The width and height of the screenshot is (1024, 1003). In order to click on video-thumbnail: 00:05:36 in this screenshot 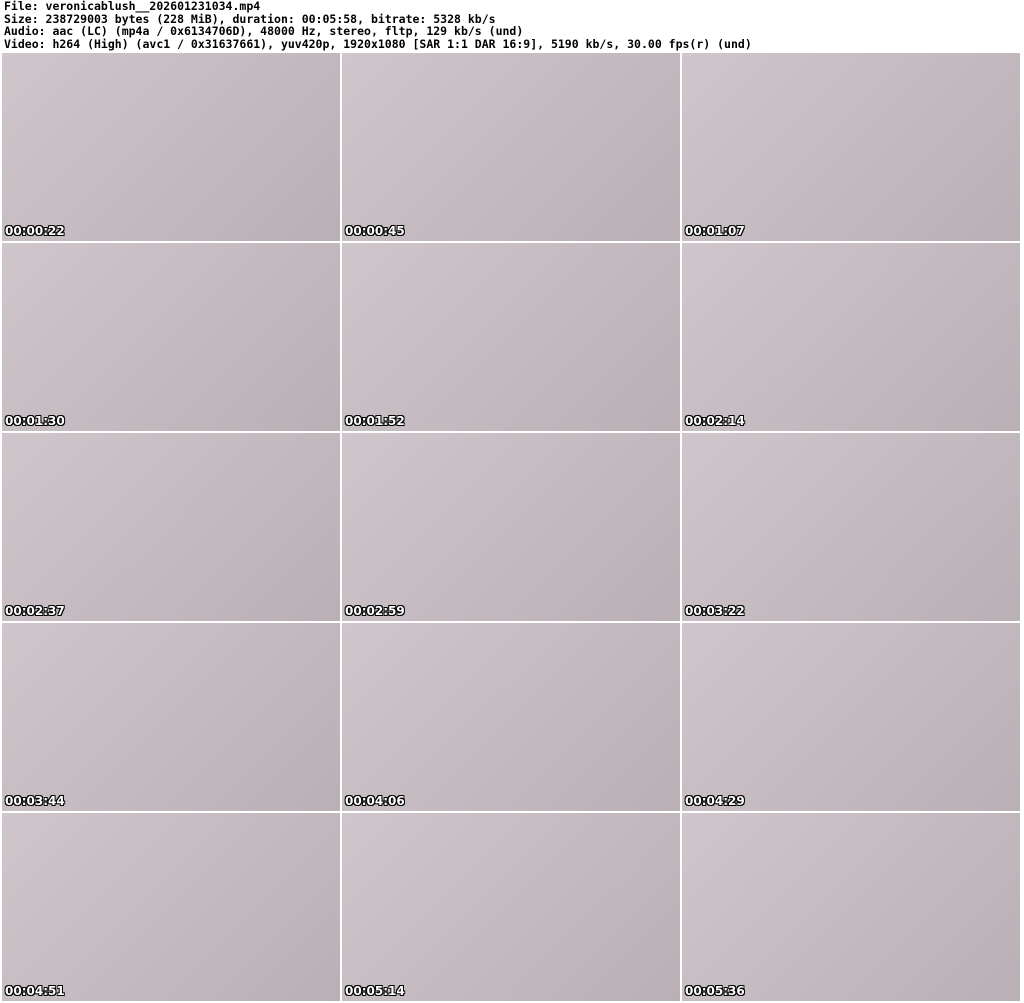, I will do `click(851, 907)`.